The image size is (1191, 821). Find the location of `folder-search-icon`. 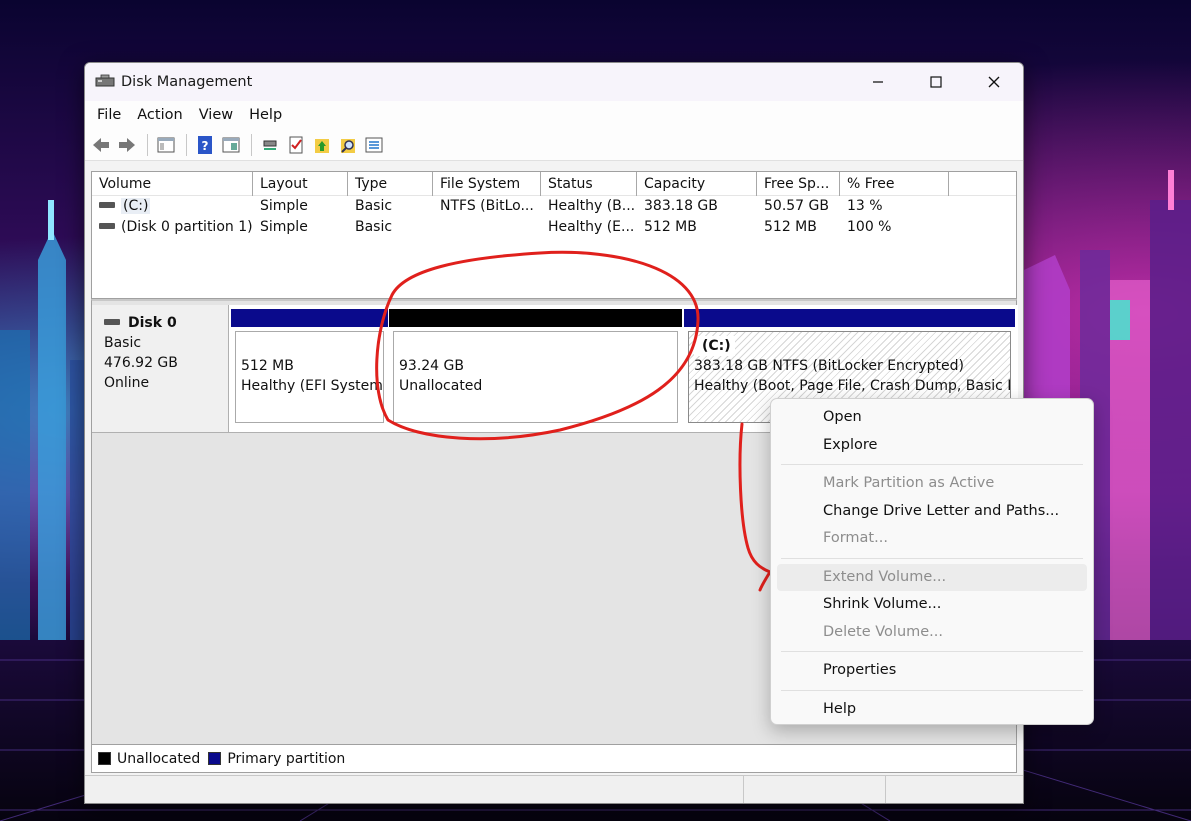

folder-search-icon is located at coordinates (348, 145).